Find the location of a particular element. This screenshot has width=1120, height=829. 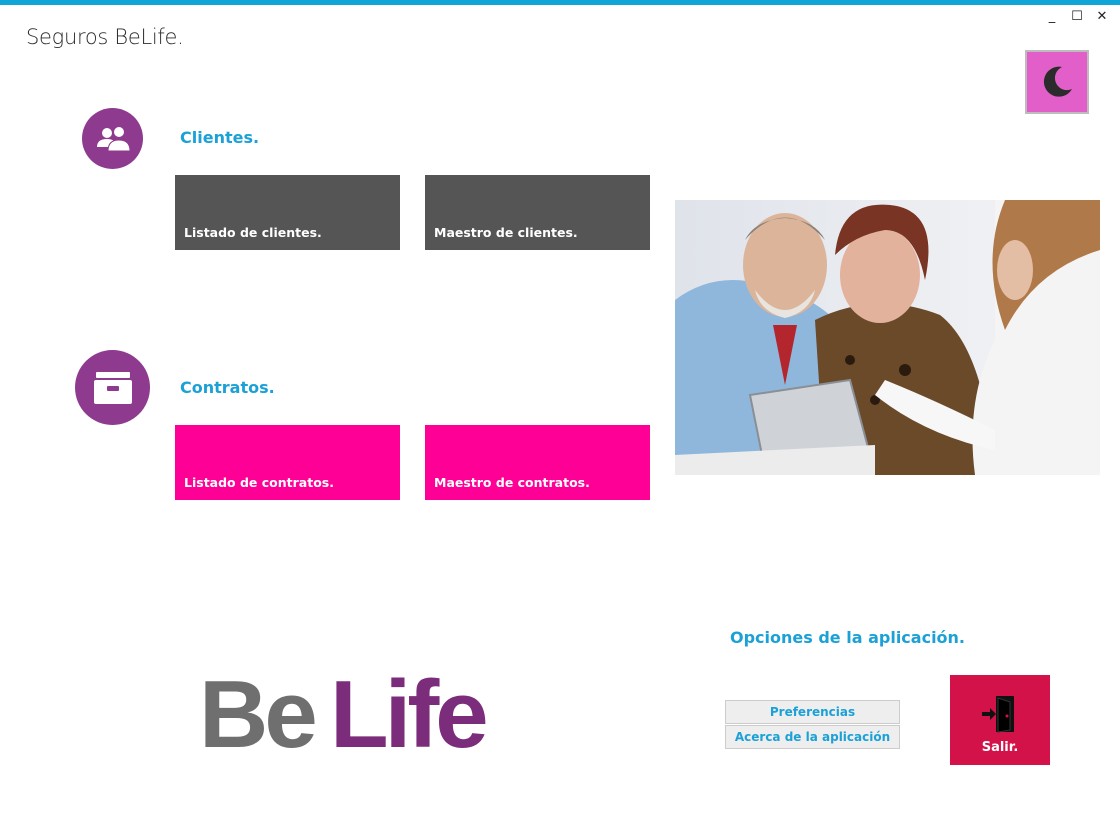

listado-clientes-tile: Listado de clientes. is located at coordinates (287, 212).